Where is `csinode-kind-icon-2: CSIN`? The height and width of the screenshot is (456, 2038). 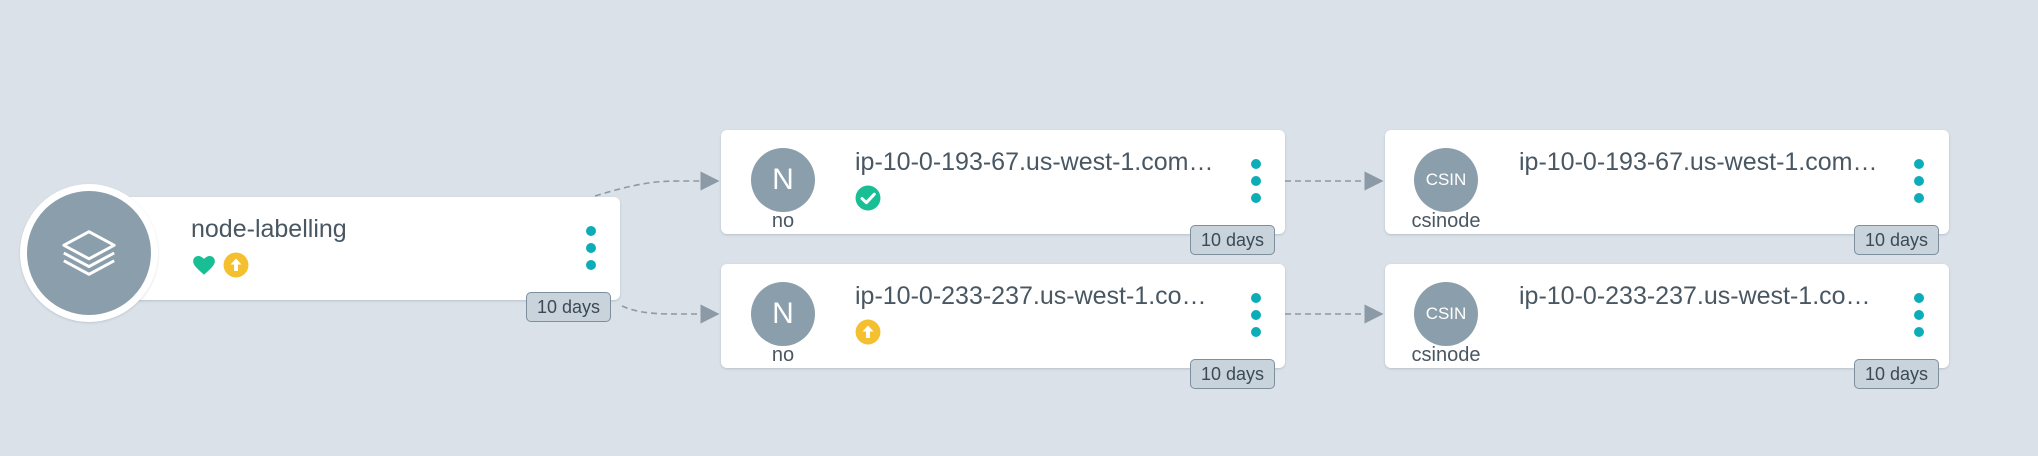
csinode-kind-icon-2: CSIN is located at coordinates (1446, 314).